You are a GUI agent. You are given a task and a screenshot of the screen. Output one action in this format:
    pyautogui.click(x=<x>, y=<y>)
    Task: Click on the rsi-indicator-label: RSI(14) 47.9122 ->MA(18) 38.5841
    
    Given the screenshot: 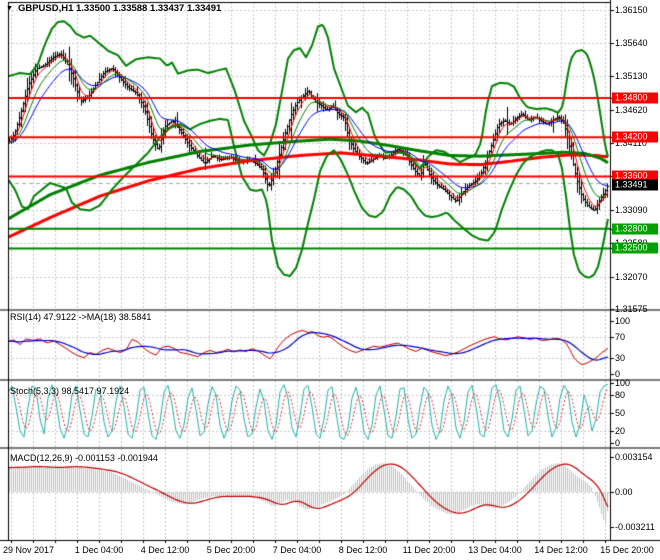 What is the action you would take?
    pyautogui.click(x=81, y=317)
    